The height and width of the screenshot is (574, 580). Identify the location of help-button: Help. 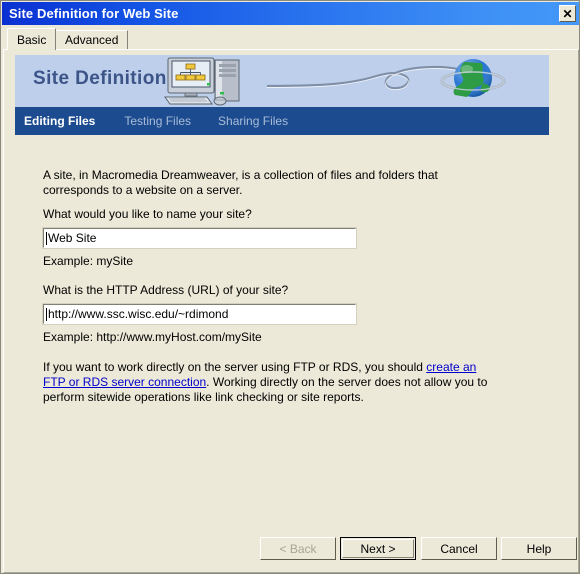
(539, 548).